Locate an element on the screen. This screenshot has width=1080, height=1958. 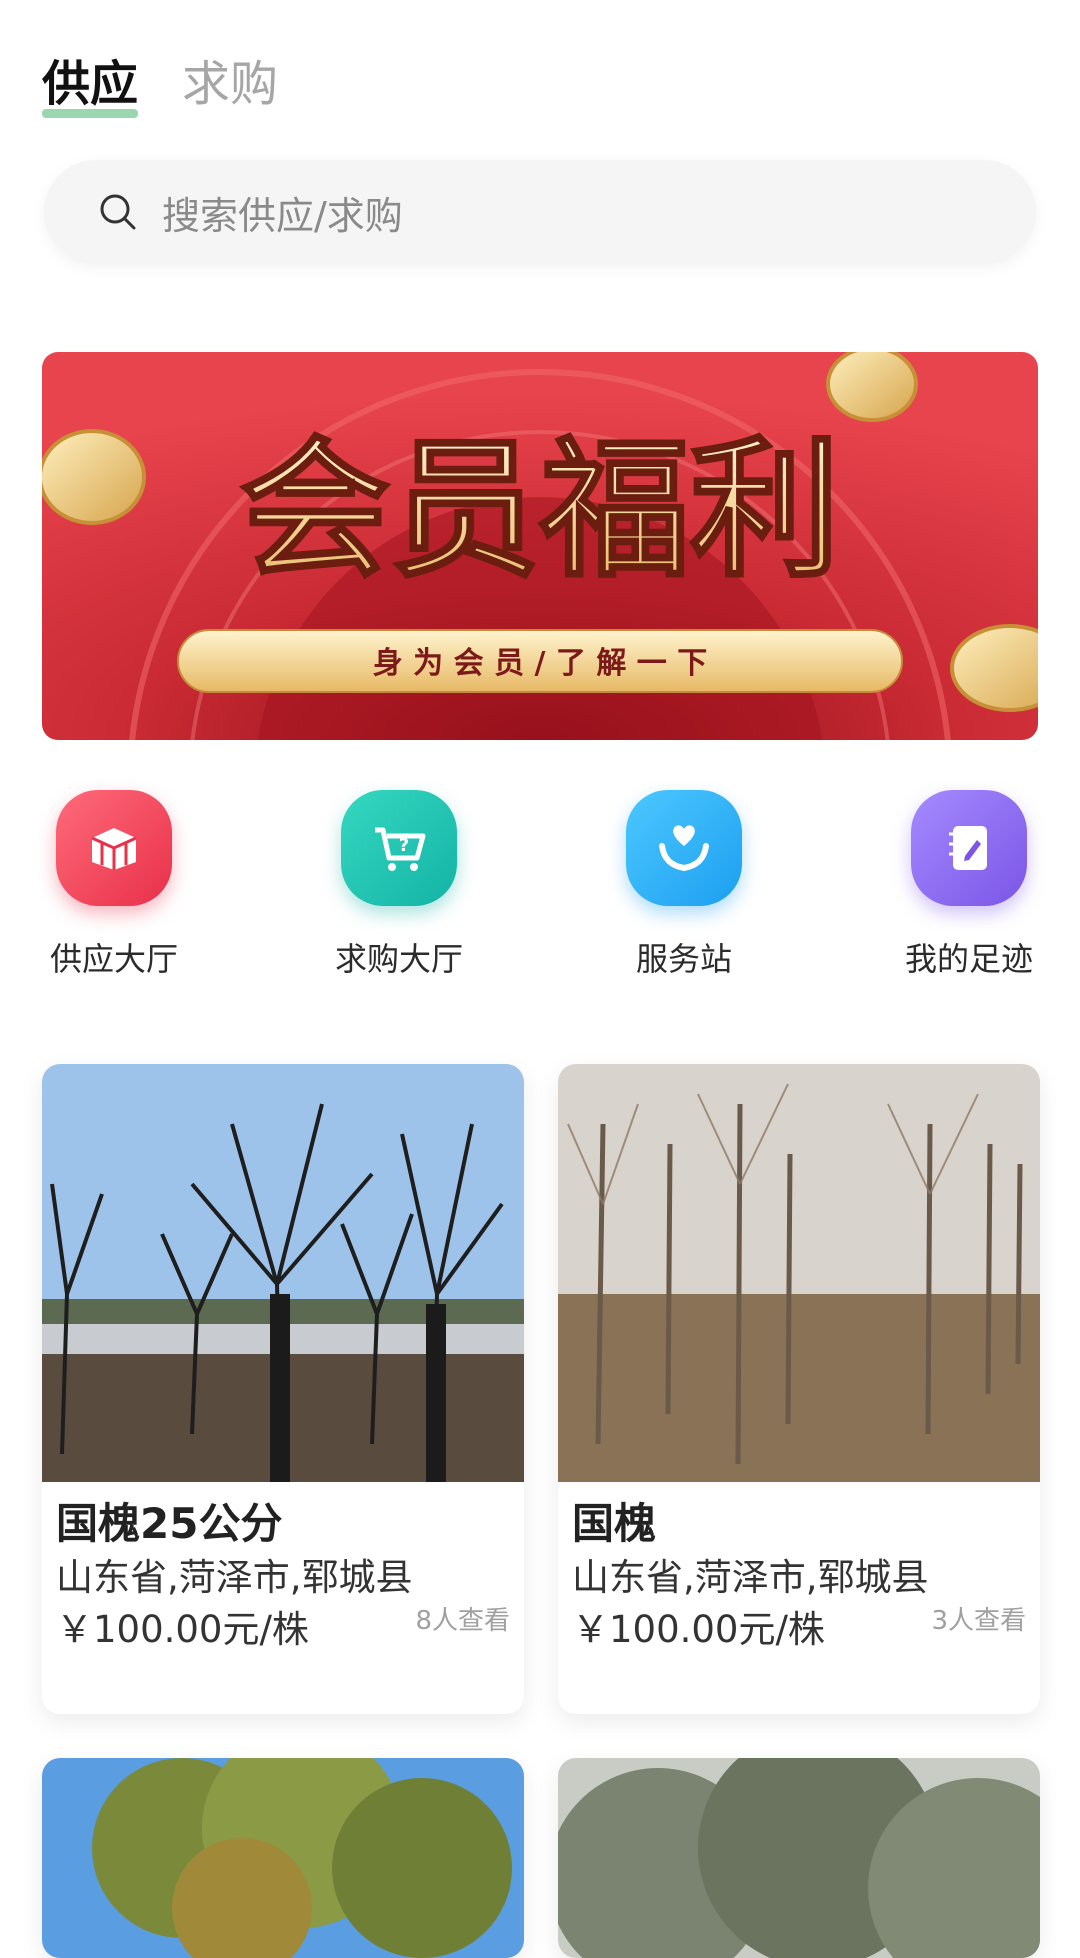
listing-info: 国槐 山东省,菏泽市,郓城县 ￥100.00元/株 3人查看 is located at coordinates (799, 1569).